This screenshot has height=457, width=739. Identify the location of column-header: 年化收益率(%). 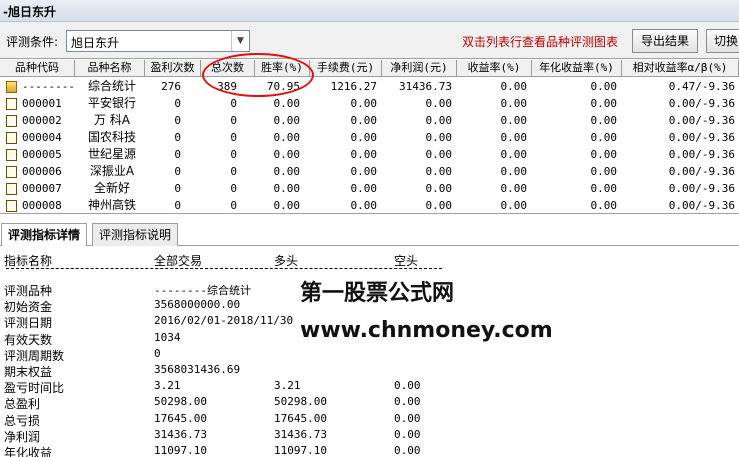
(577, 68).